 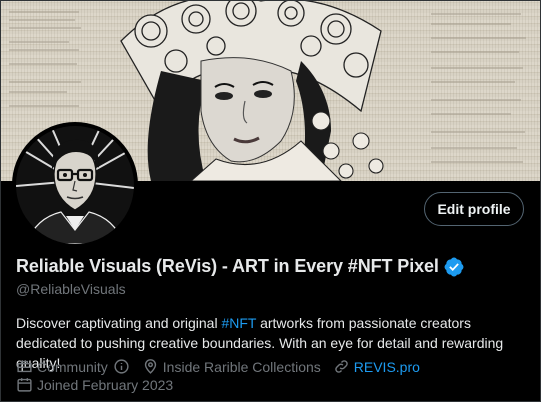 I want to click on handle: @ReliableVisuals, so click(x=71, y=289).